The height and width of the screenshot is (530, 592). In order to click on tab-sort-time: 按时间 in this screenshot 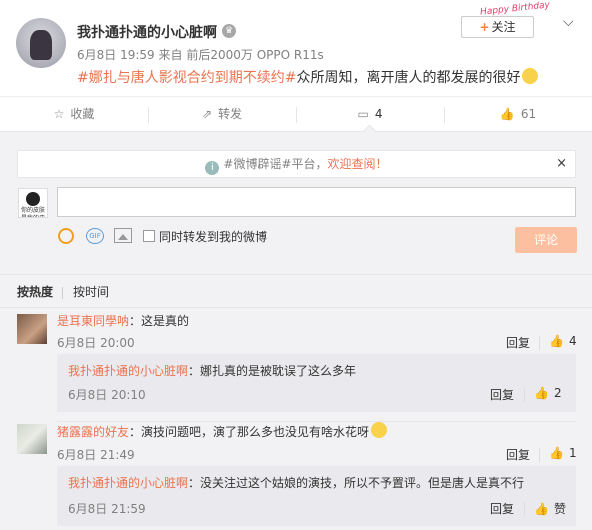, I will do `click(91, 292)`.